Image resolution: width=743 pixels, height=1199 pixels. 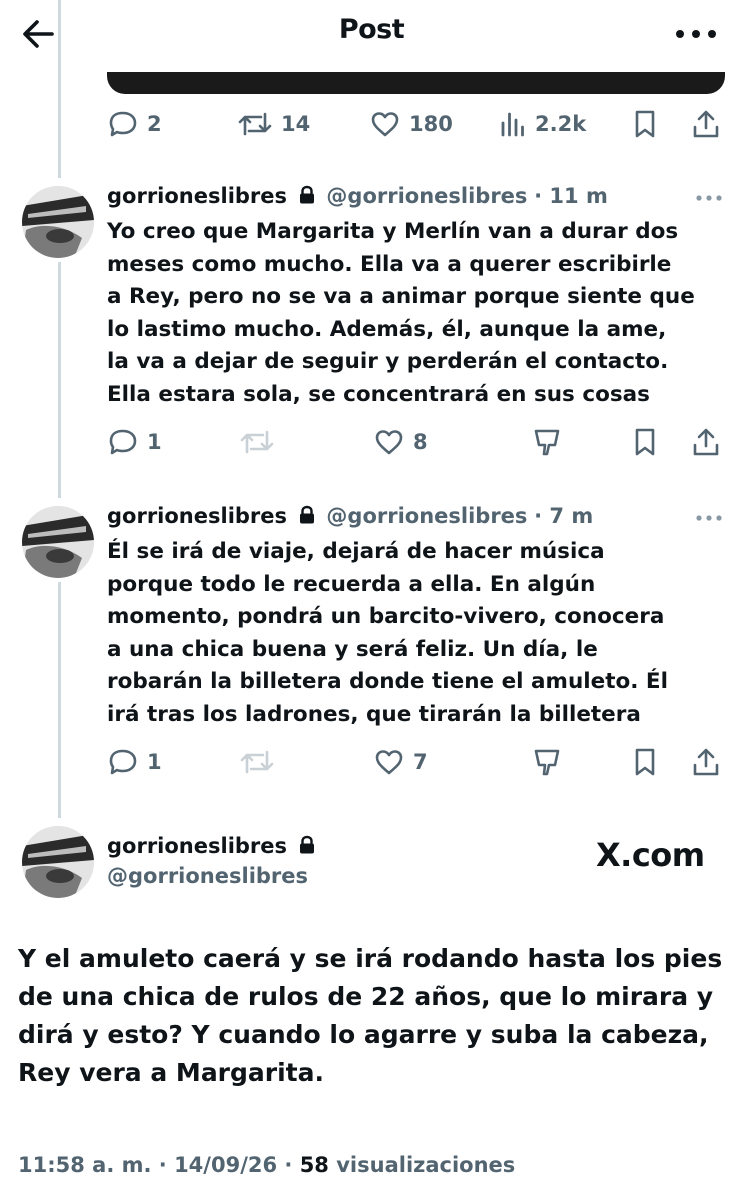 What do you see at coordinates (431, 124) in the screenshot?
I see `like-count: 180` at bounding box center [431, 124].